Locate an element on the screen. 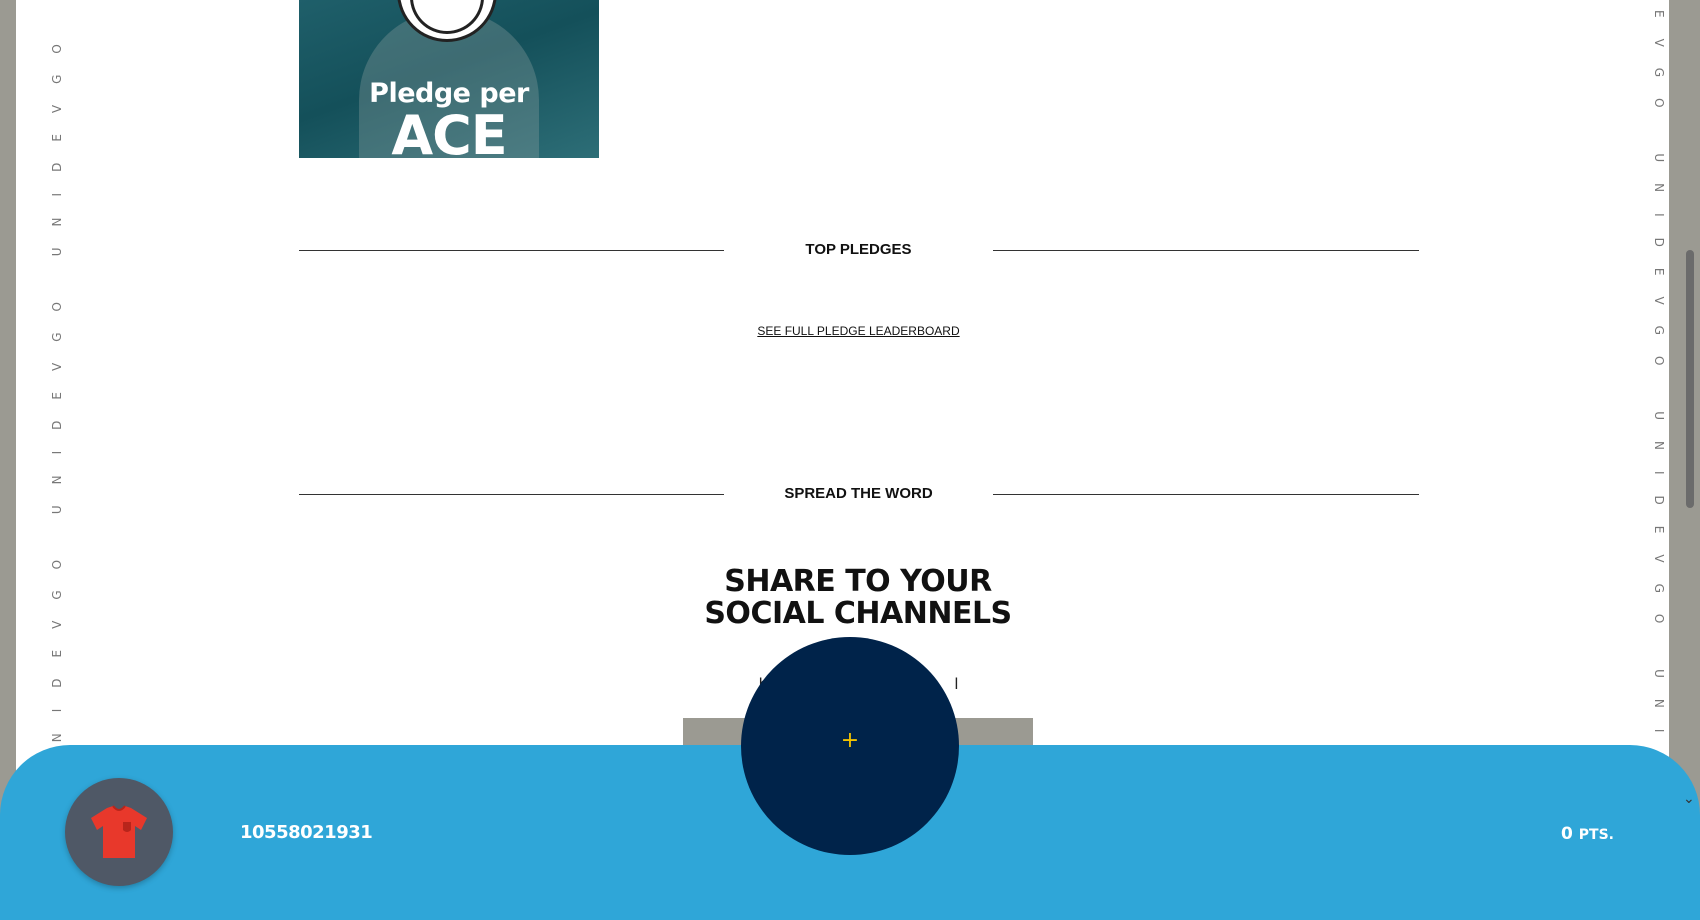  add-action-button: + is located at coordinates (850, 746).